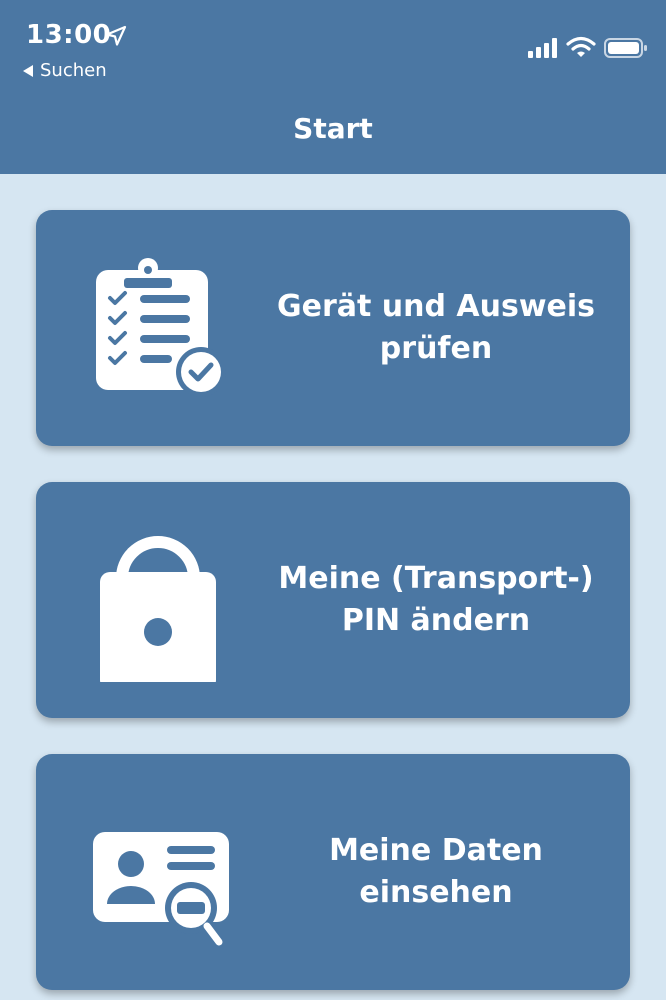  Describe the element at coordinates (28, 70) in the screenshot. I see `back-triangle-icon` at that location.